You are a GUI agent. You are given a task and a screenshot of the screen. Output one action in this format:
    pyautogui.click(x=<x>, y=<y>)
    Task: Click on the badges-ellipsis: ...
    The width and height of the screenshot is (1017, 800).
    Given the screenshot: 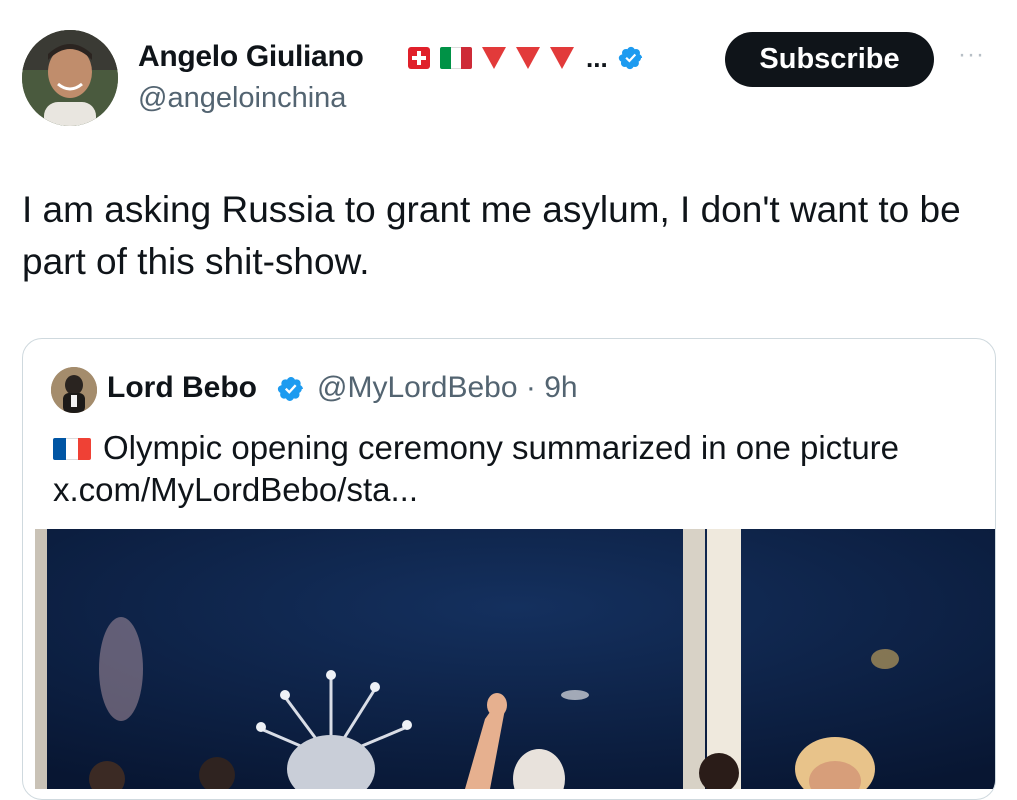 What is the action you would take?
    pyautogui.click(x=597, y=58)
    